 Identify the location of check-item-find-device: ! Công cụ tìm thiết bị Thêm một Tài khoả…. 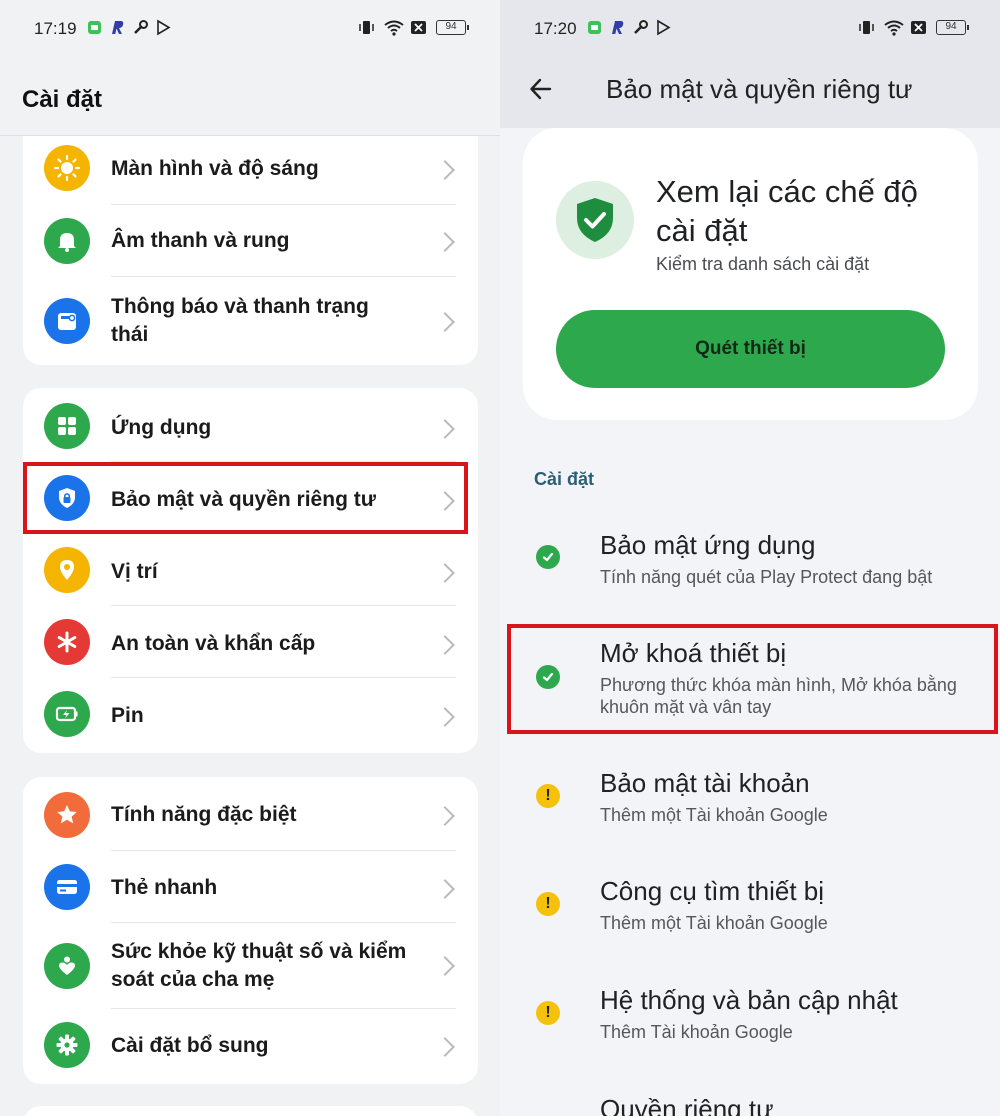
(750, 908).